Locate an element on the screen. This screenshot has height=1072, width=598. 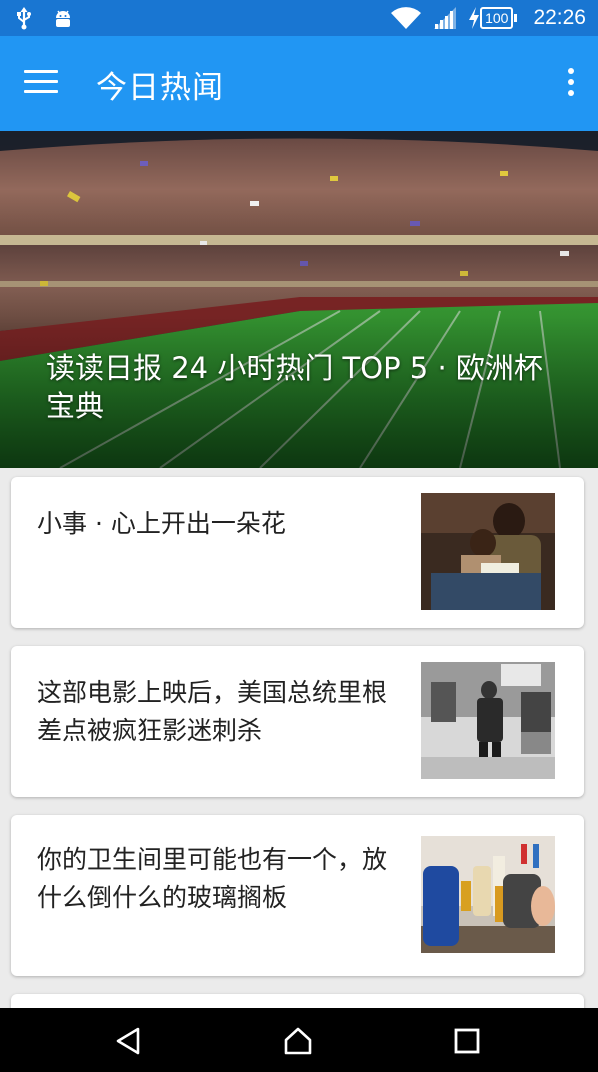
story-card: 小事 · 心上开出一朵花 is located at coordinates (297, 552).